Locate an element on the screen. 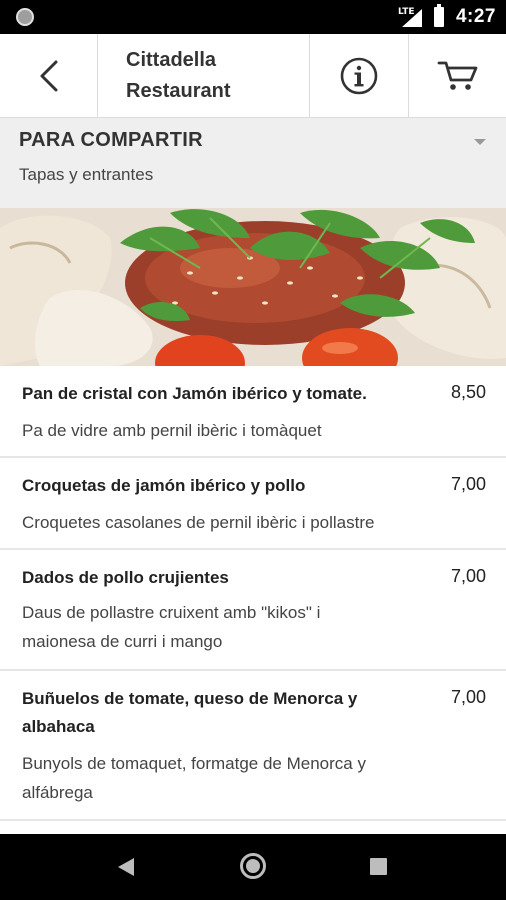  info-button is located at coordinates (359, 76).